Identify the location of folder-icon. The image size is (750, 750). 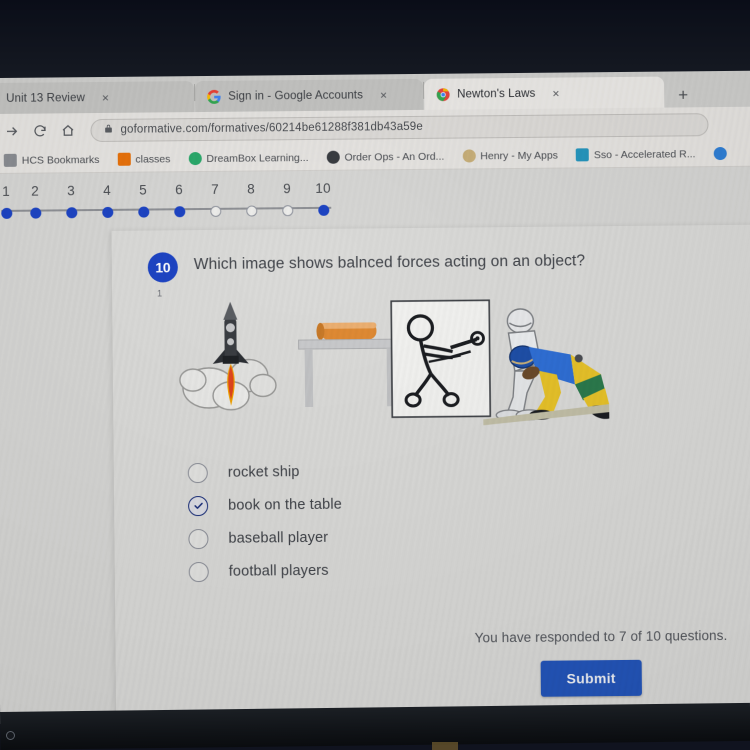
(10, 160).